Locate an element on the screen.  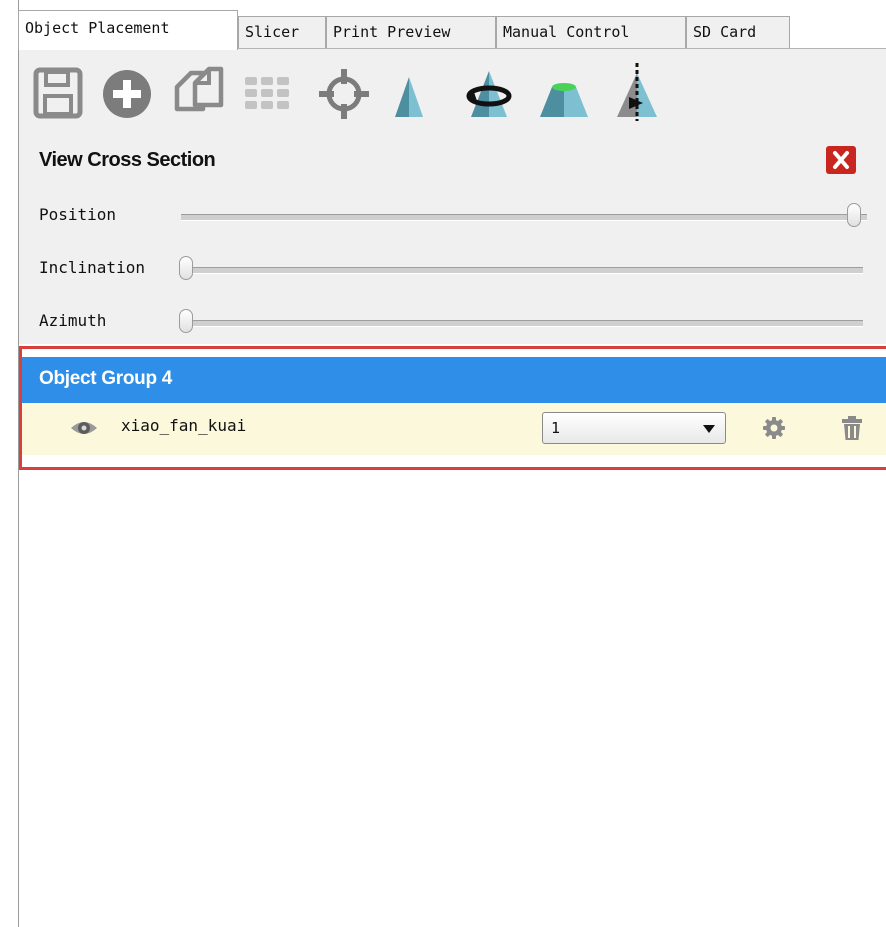
toolbar is located at coordinates (371, 93).